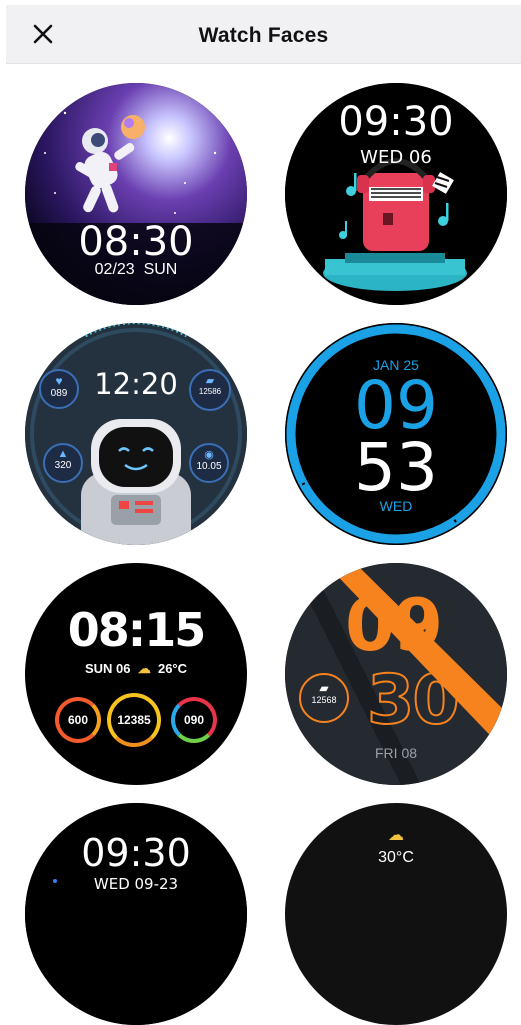 The height and width of the screenshot is (1025, 521). I want to click on temperature-display: 30°C, so click(396, 857).